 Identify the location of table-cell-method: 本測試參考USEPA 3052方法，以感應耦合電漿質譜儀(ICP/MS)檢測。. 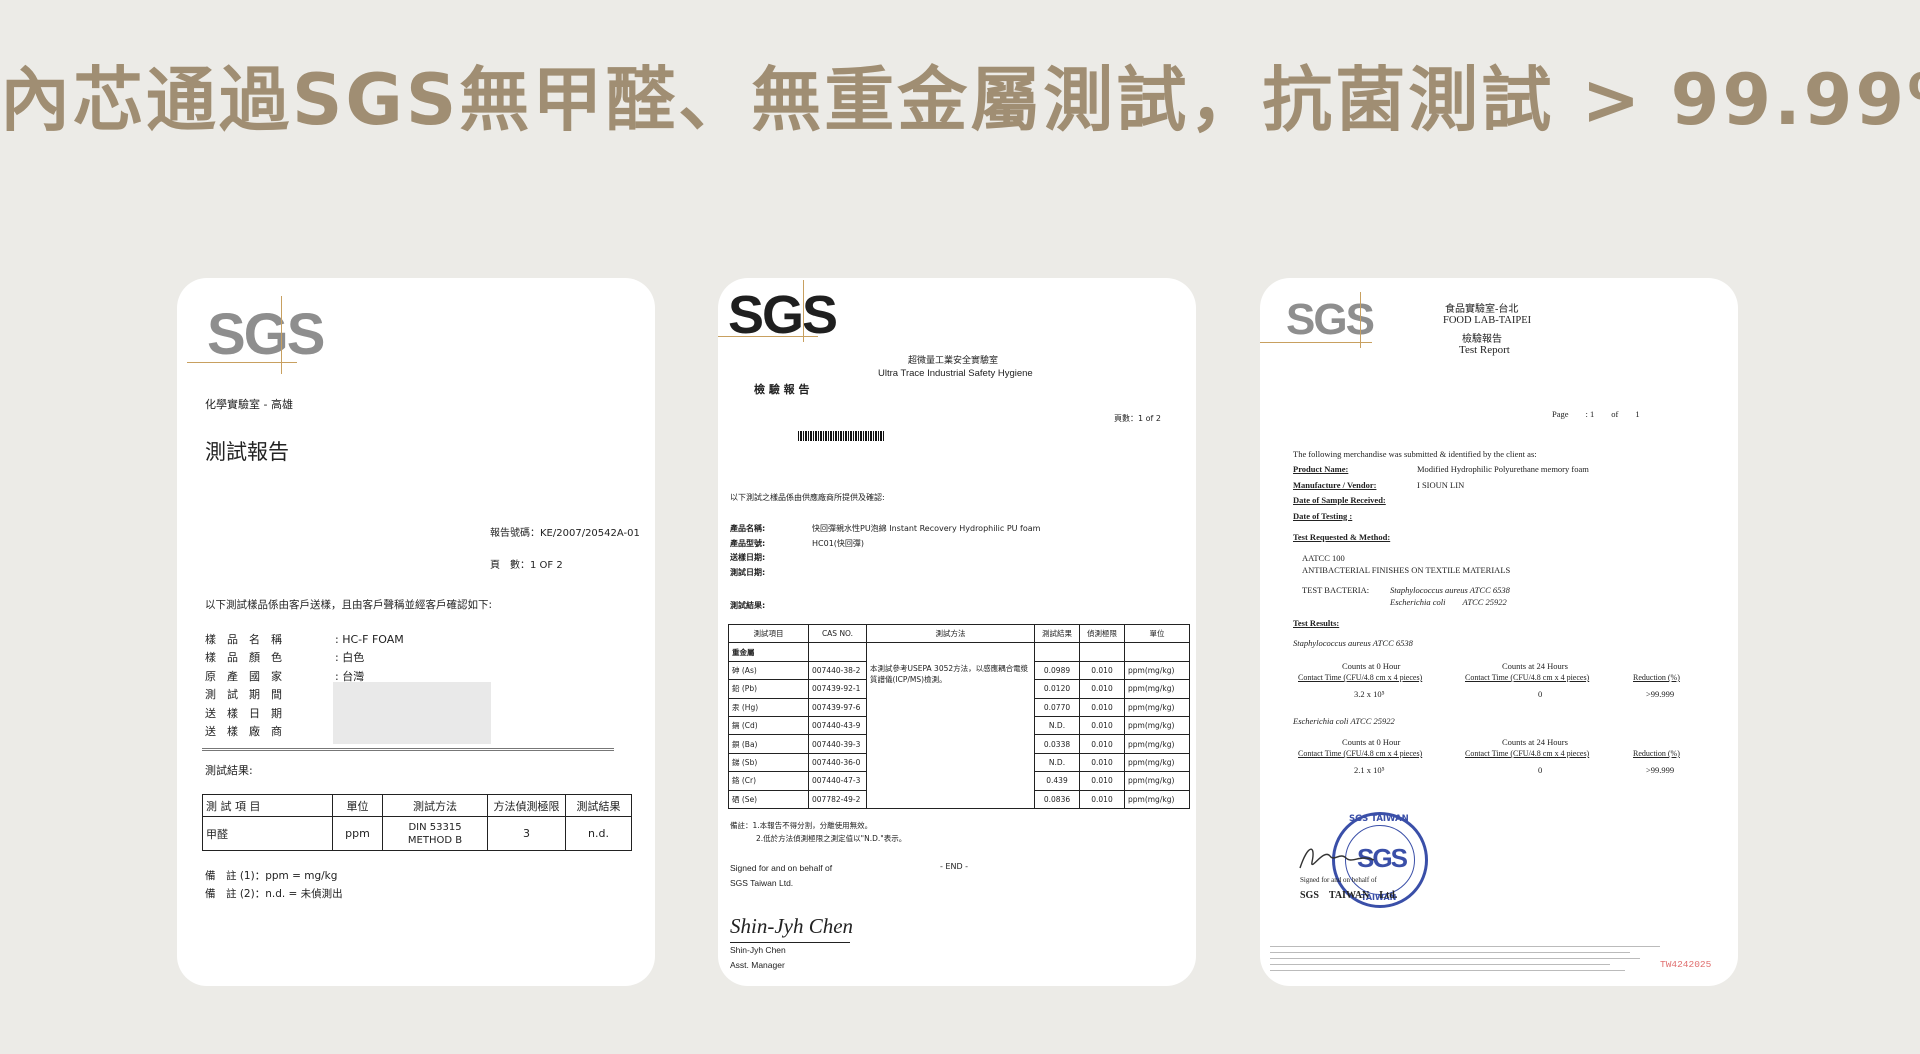
(950, 725).